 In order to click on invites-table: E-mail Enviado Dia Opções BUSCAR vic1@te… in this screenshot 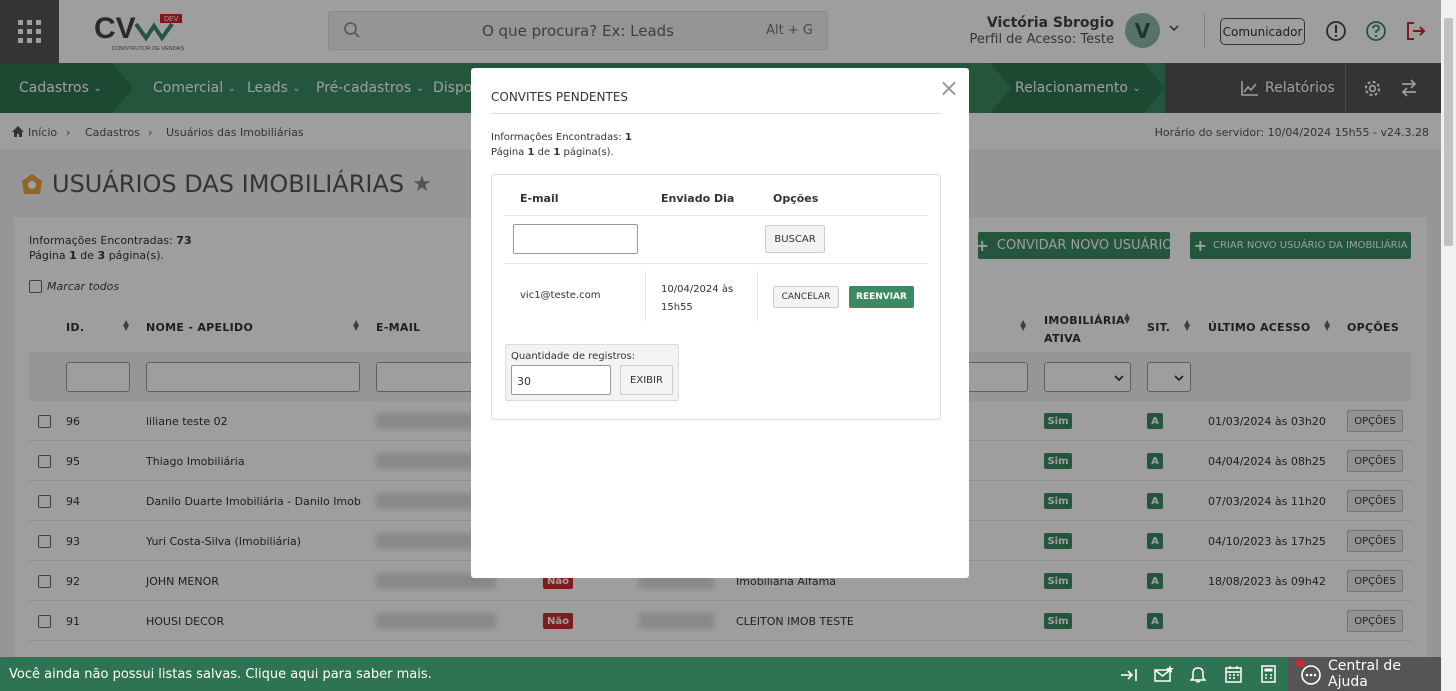, I will do `click(716, 297)`.